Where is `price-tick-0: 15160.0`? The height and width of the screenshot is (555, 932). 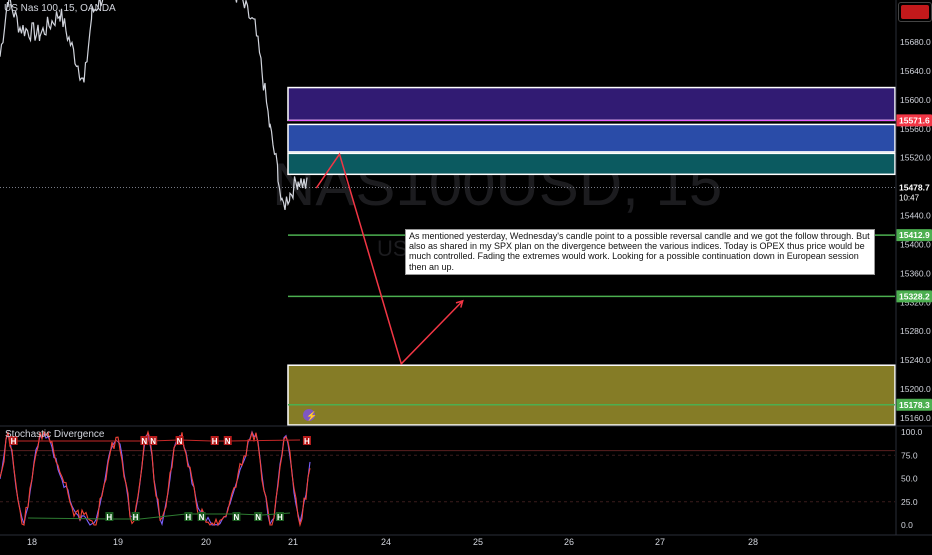
price-tick-0: 15160.0 is located at coordinates (915, 418).